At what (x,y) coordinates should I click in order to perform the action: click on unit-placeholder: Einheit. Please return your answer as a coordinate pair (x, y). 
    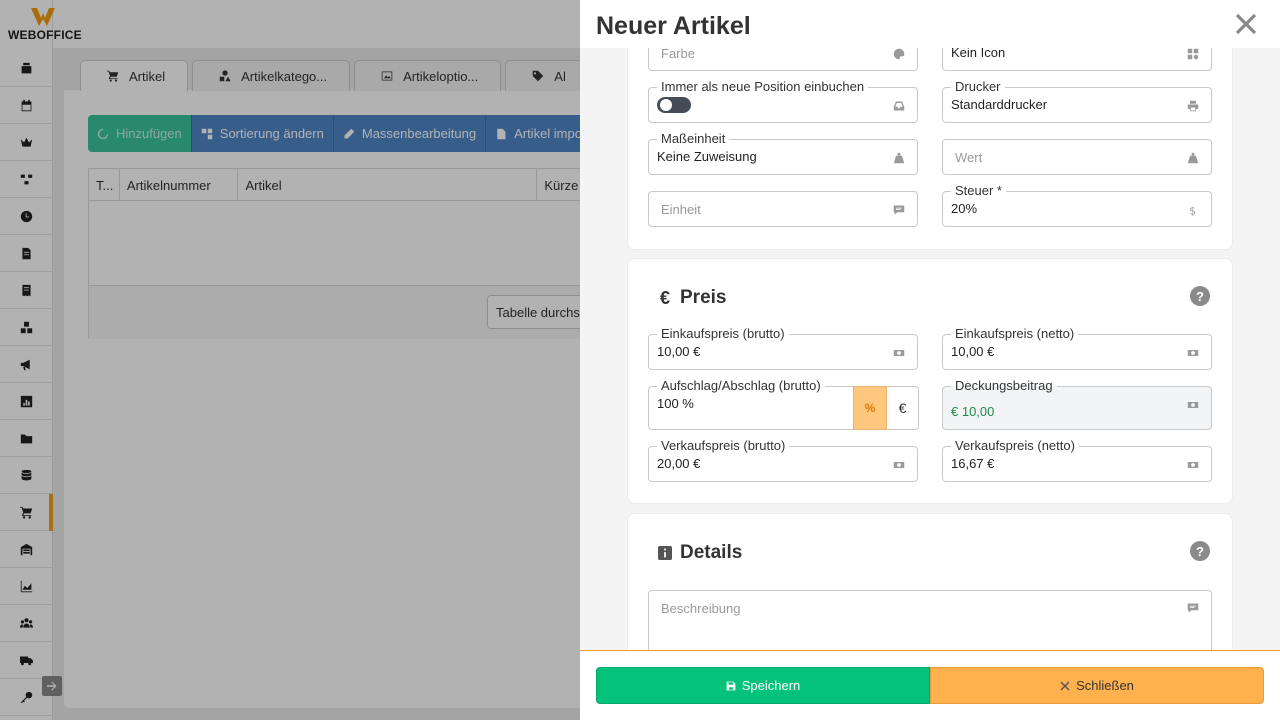
    Looking at the image, I should click on (681, 209).